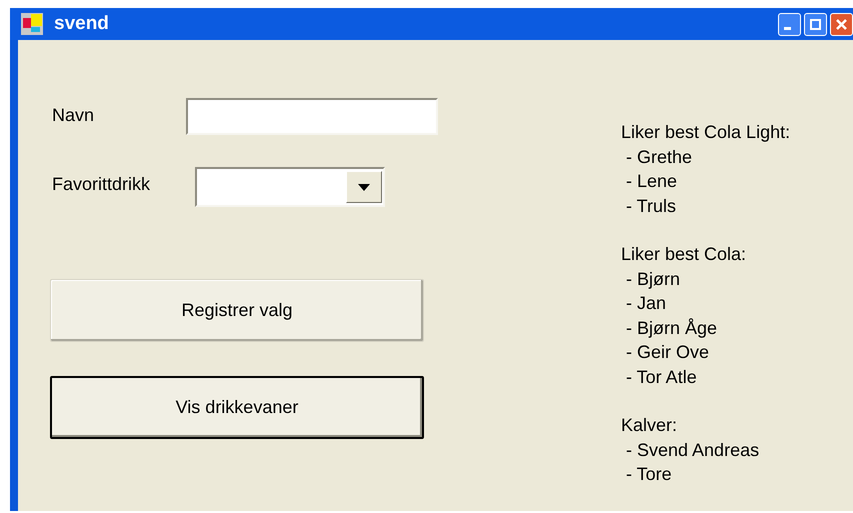 This screenshot has height=513, width=853. What do you see at coordinates (651, 206) in the screenshot?
I see `member-name: - Truls` at bounding box center [651, 206].